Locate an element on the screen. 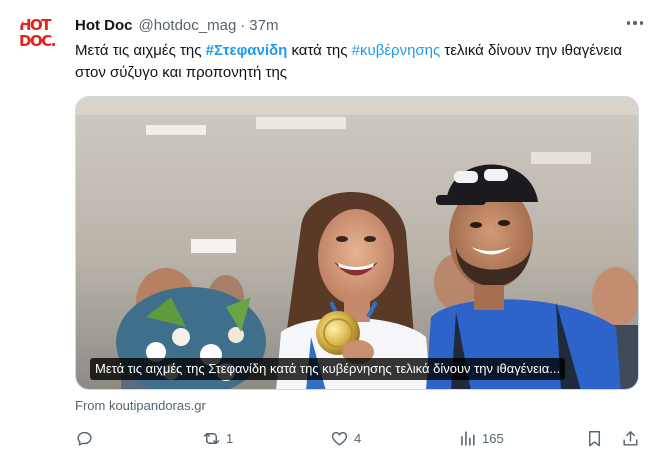 This screenshot has height=449, width=659. bookmark-icon is located at coordinates (594, 438).